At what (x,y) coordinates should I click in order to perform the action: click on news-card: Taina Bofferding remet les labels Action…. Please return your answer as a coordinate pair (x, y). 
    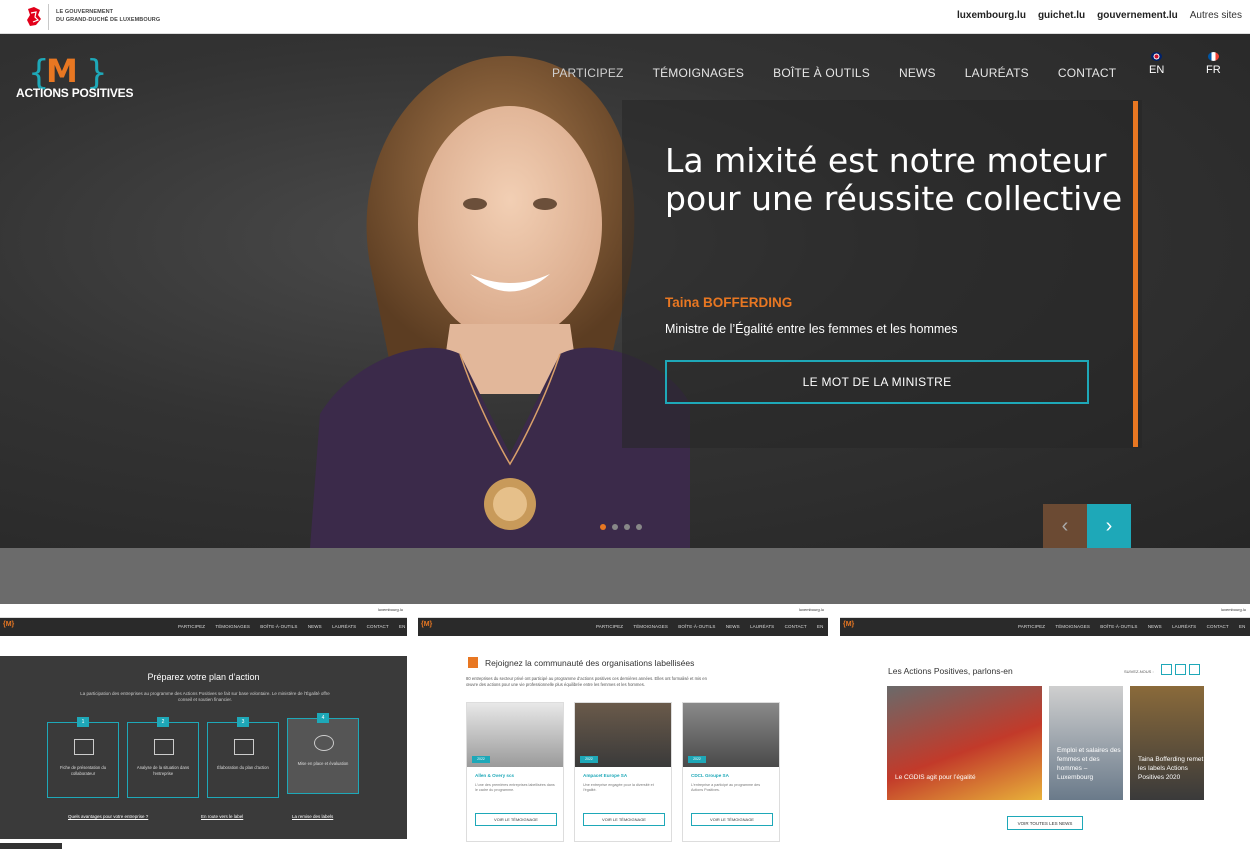
    Looking at the image, I should click on (1167, 743).